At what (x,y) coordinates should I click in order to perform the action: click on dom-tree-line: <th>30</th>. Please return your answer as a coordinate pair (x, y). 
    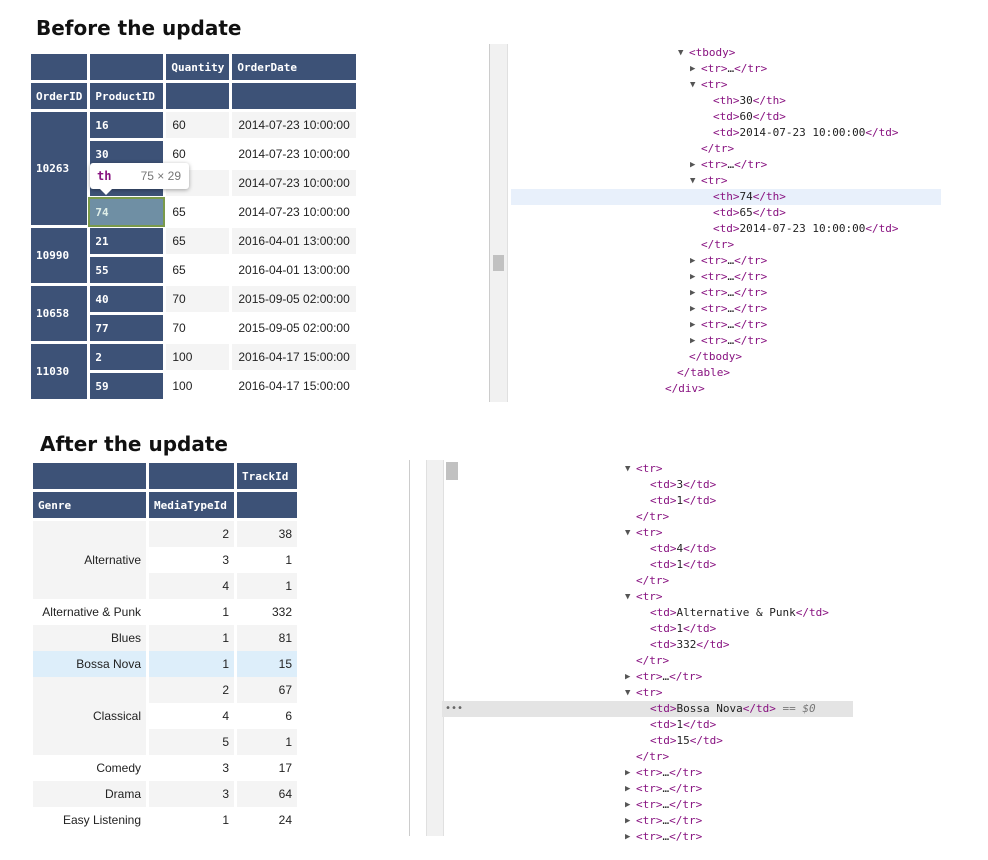
    Looking at the image, I should click on (715, 101).